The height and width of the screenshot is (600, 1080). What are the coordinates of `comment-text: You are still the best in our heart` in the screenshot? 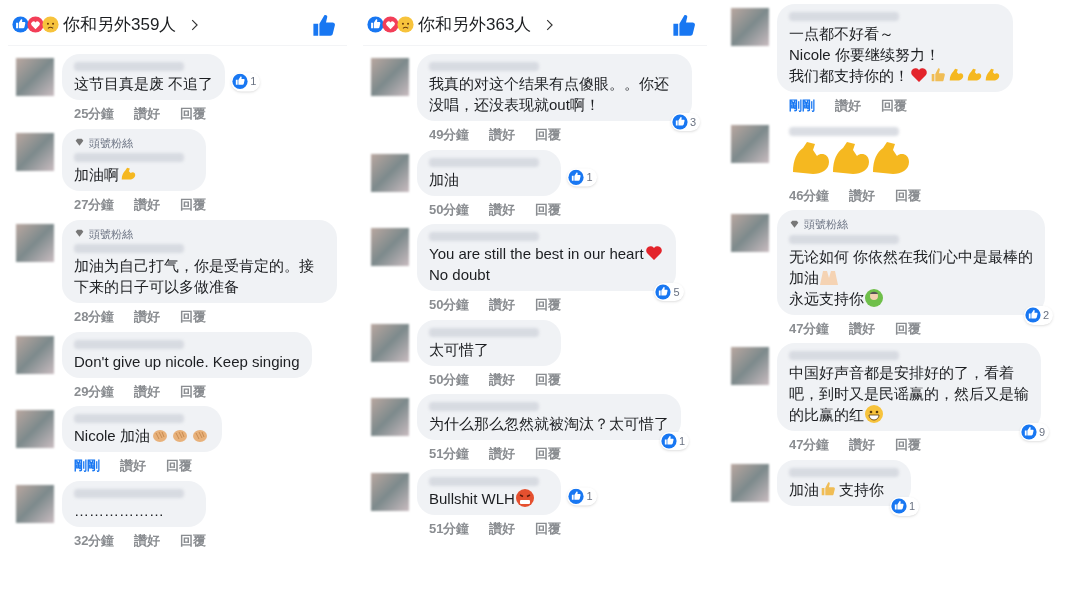 It's located at (536, 253).